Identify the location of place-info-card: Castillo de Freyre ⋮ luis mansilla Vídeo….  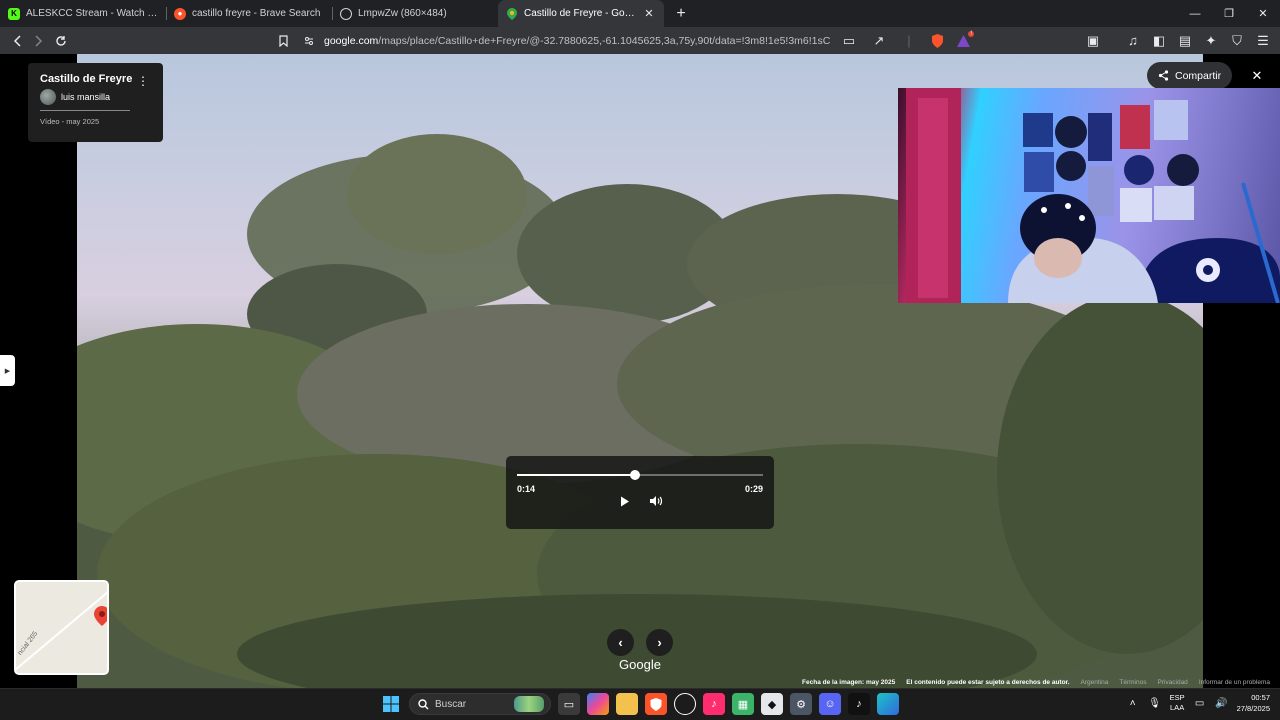
(95, 102).